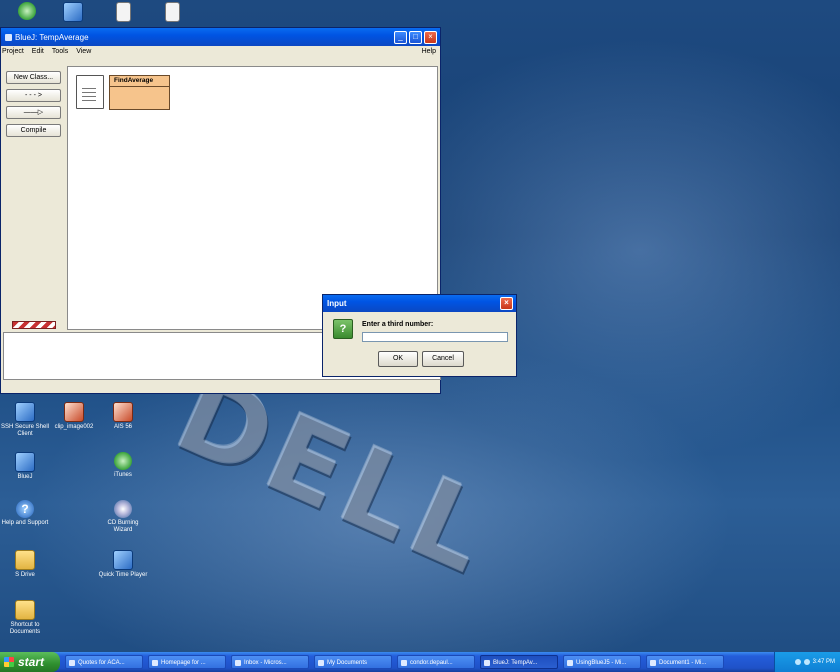 This screenshot has width=840, height=672. What do you see at coordinates (337, 303) in the screenshot?
I see `dialog-title: Input` at bounding box center [337, 303].